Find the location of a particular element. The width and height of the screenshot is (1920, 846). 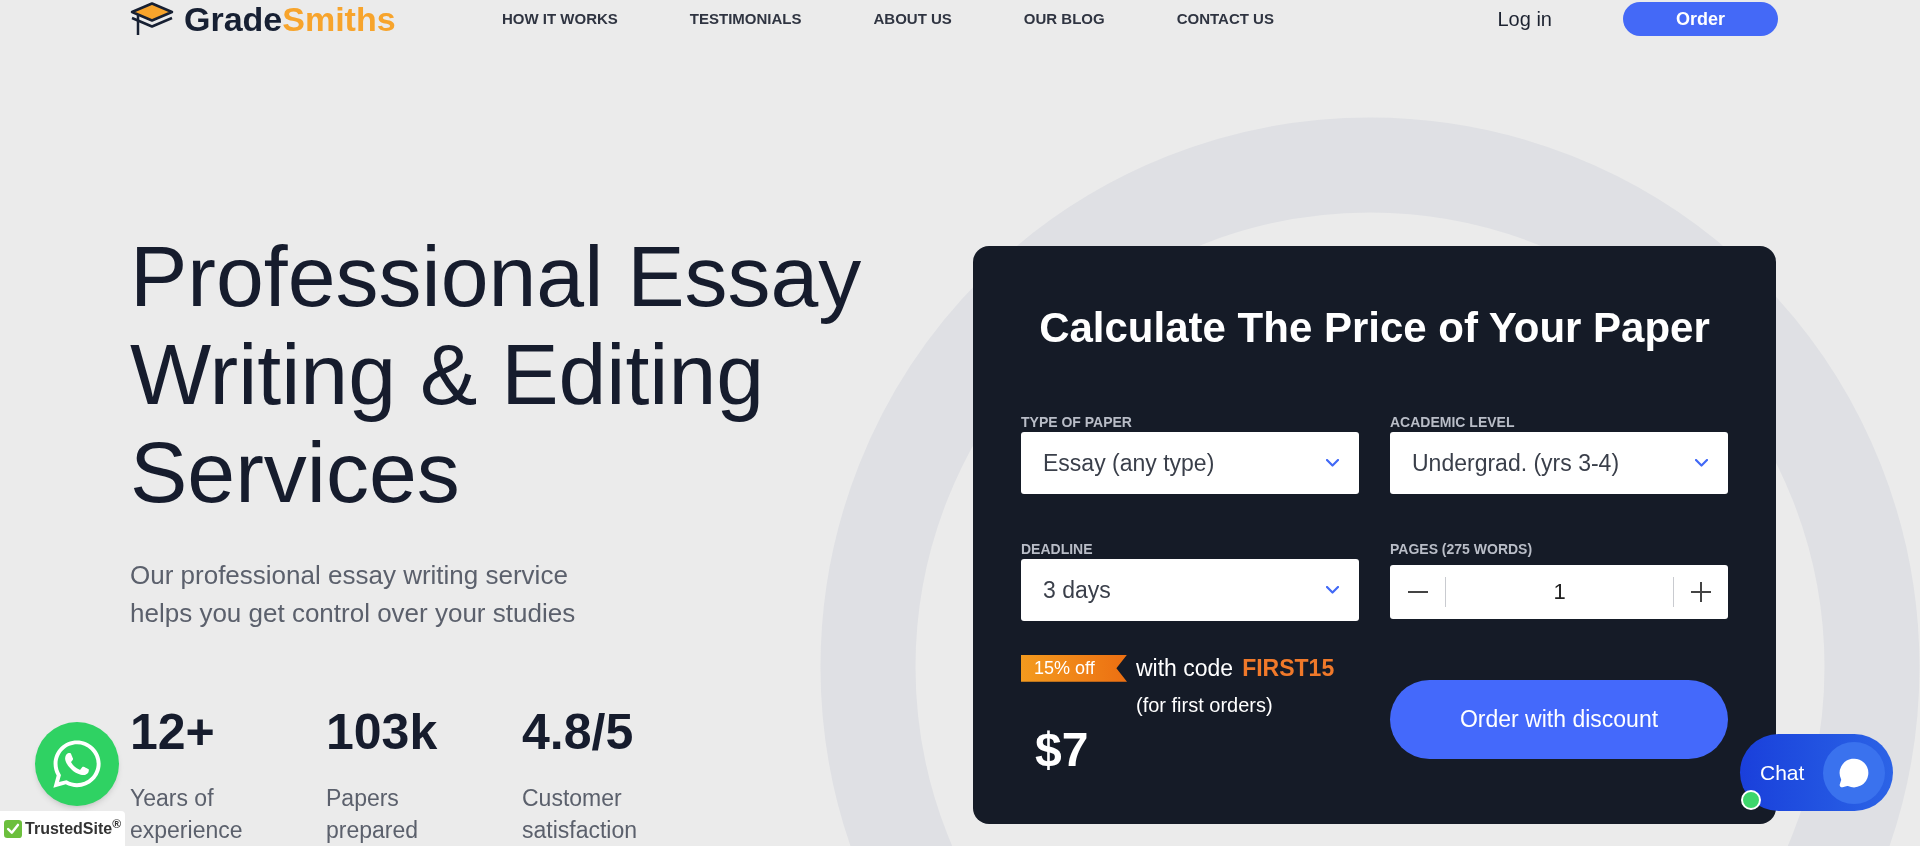

field-label: TYPE OF PAPER is located at coordinates (1077, 422).